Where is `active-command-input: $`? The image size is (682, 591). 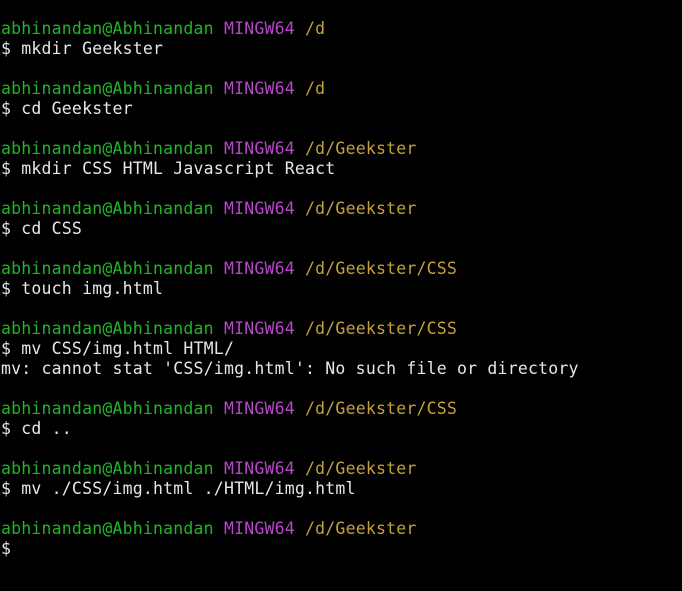 active-command-input: $ is located at coordinates (341, 549).